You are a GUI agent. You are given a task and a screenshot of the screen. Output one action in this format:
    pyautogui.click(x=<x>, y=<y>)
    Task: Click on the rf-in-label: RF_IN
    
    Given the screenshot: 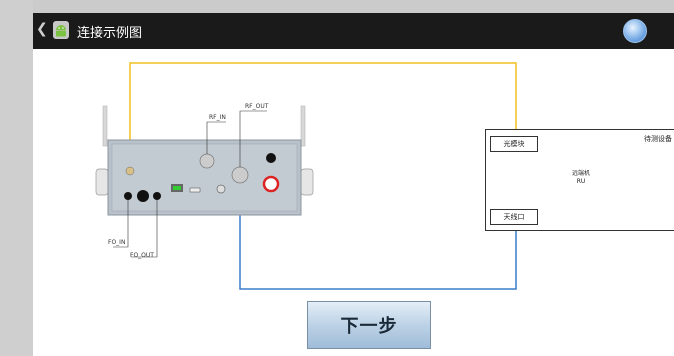 What is the action you would take?
    pyautogui.click(x=217, y=117)
    